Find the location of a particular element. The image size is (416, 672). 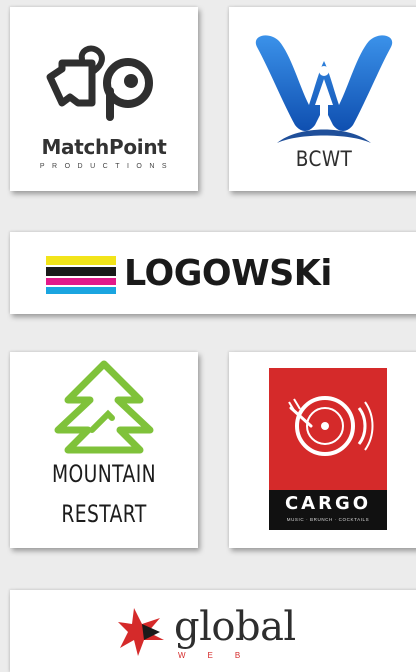

matchpoint-subtitle: PRODUCTIONS is located at coordinates (107, 166).